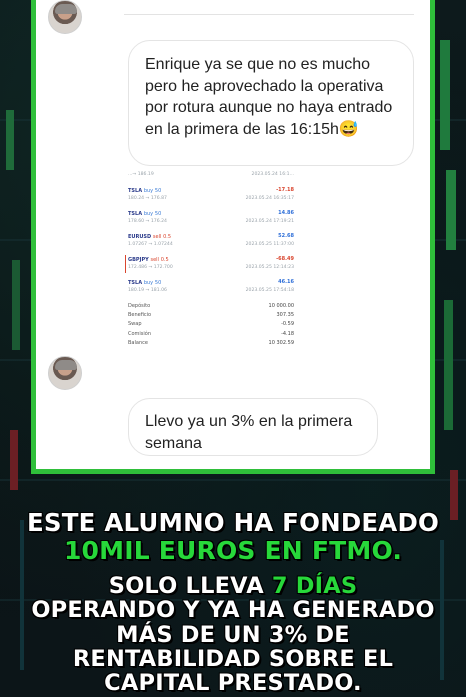  Describe the element at coordinates (286, 213) in the screenshot. I see `trade-profit: 14.86` at that location.